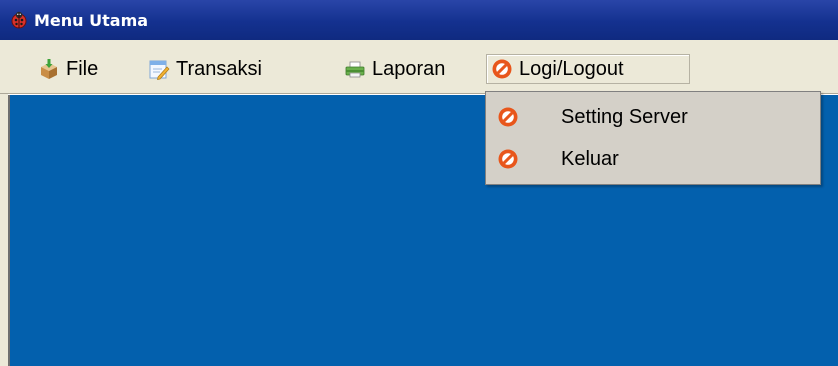  Describe the element at coordinates (49, 69) in the screenshot. I see `package-icon` at that location.